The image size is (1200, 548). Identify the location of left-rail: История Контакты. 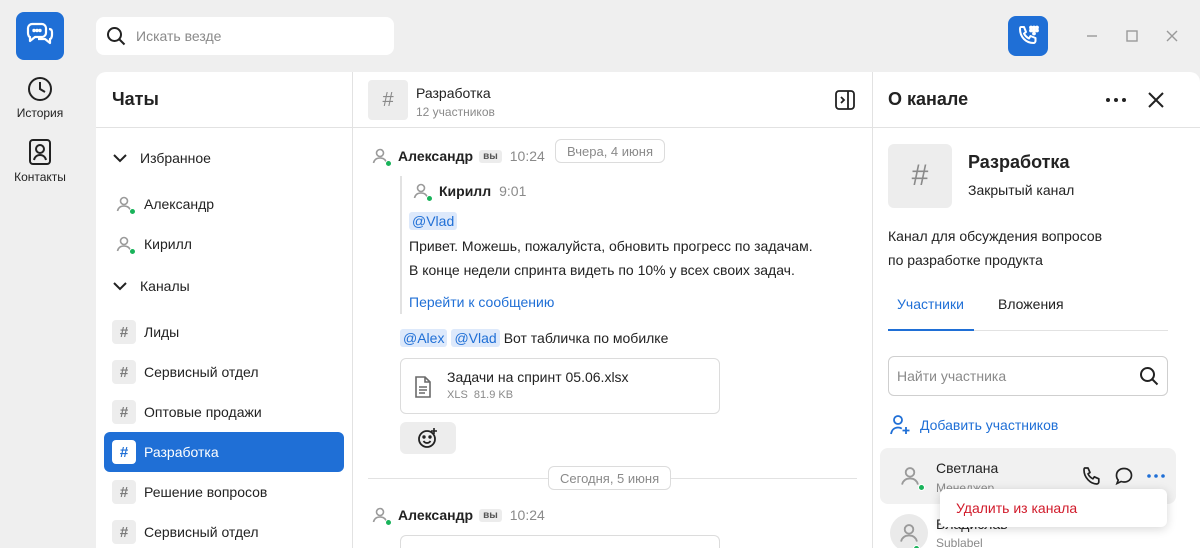
(40, 274).